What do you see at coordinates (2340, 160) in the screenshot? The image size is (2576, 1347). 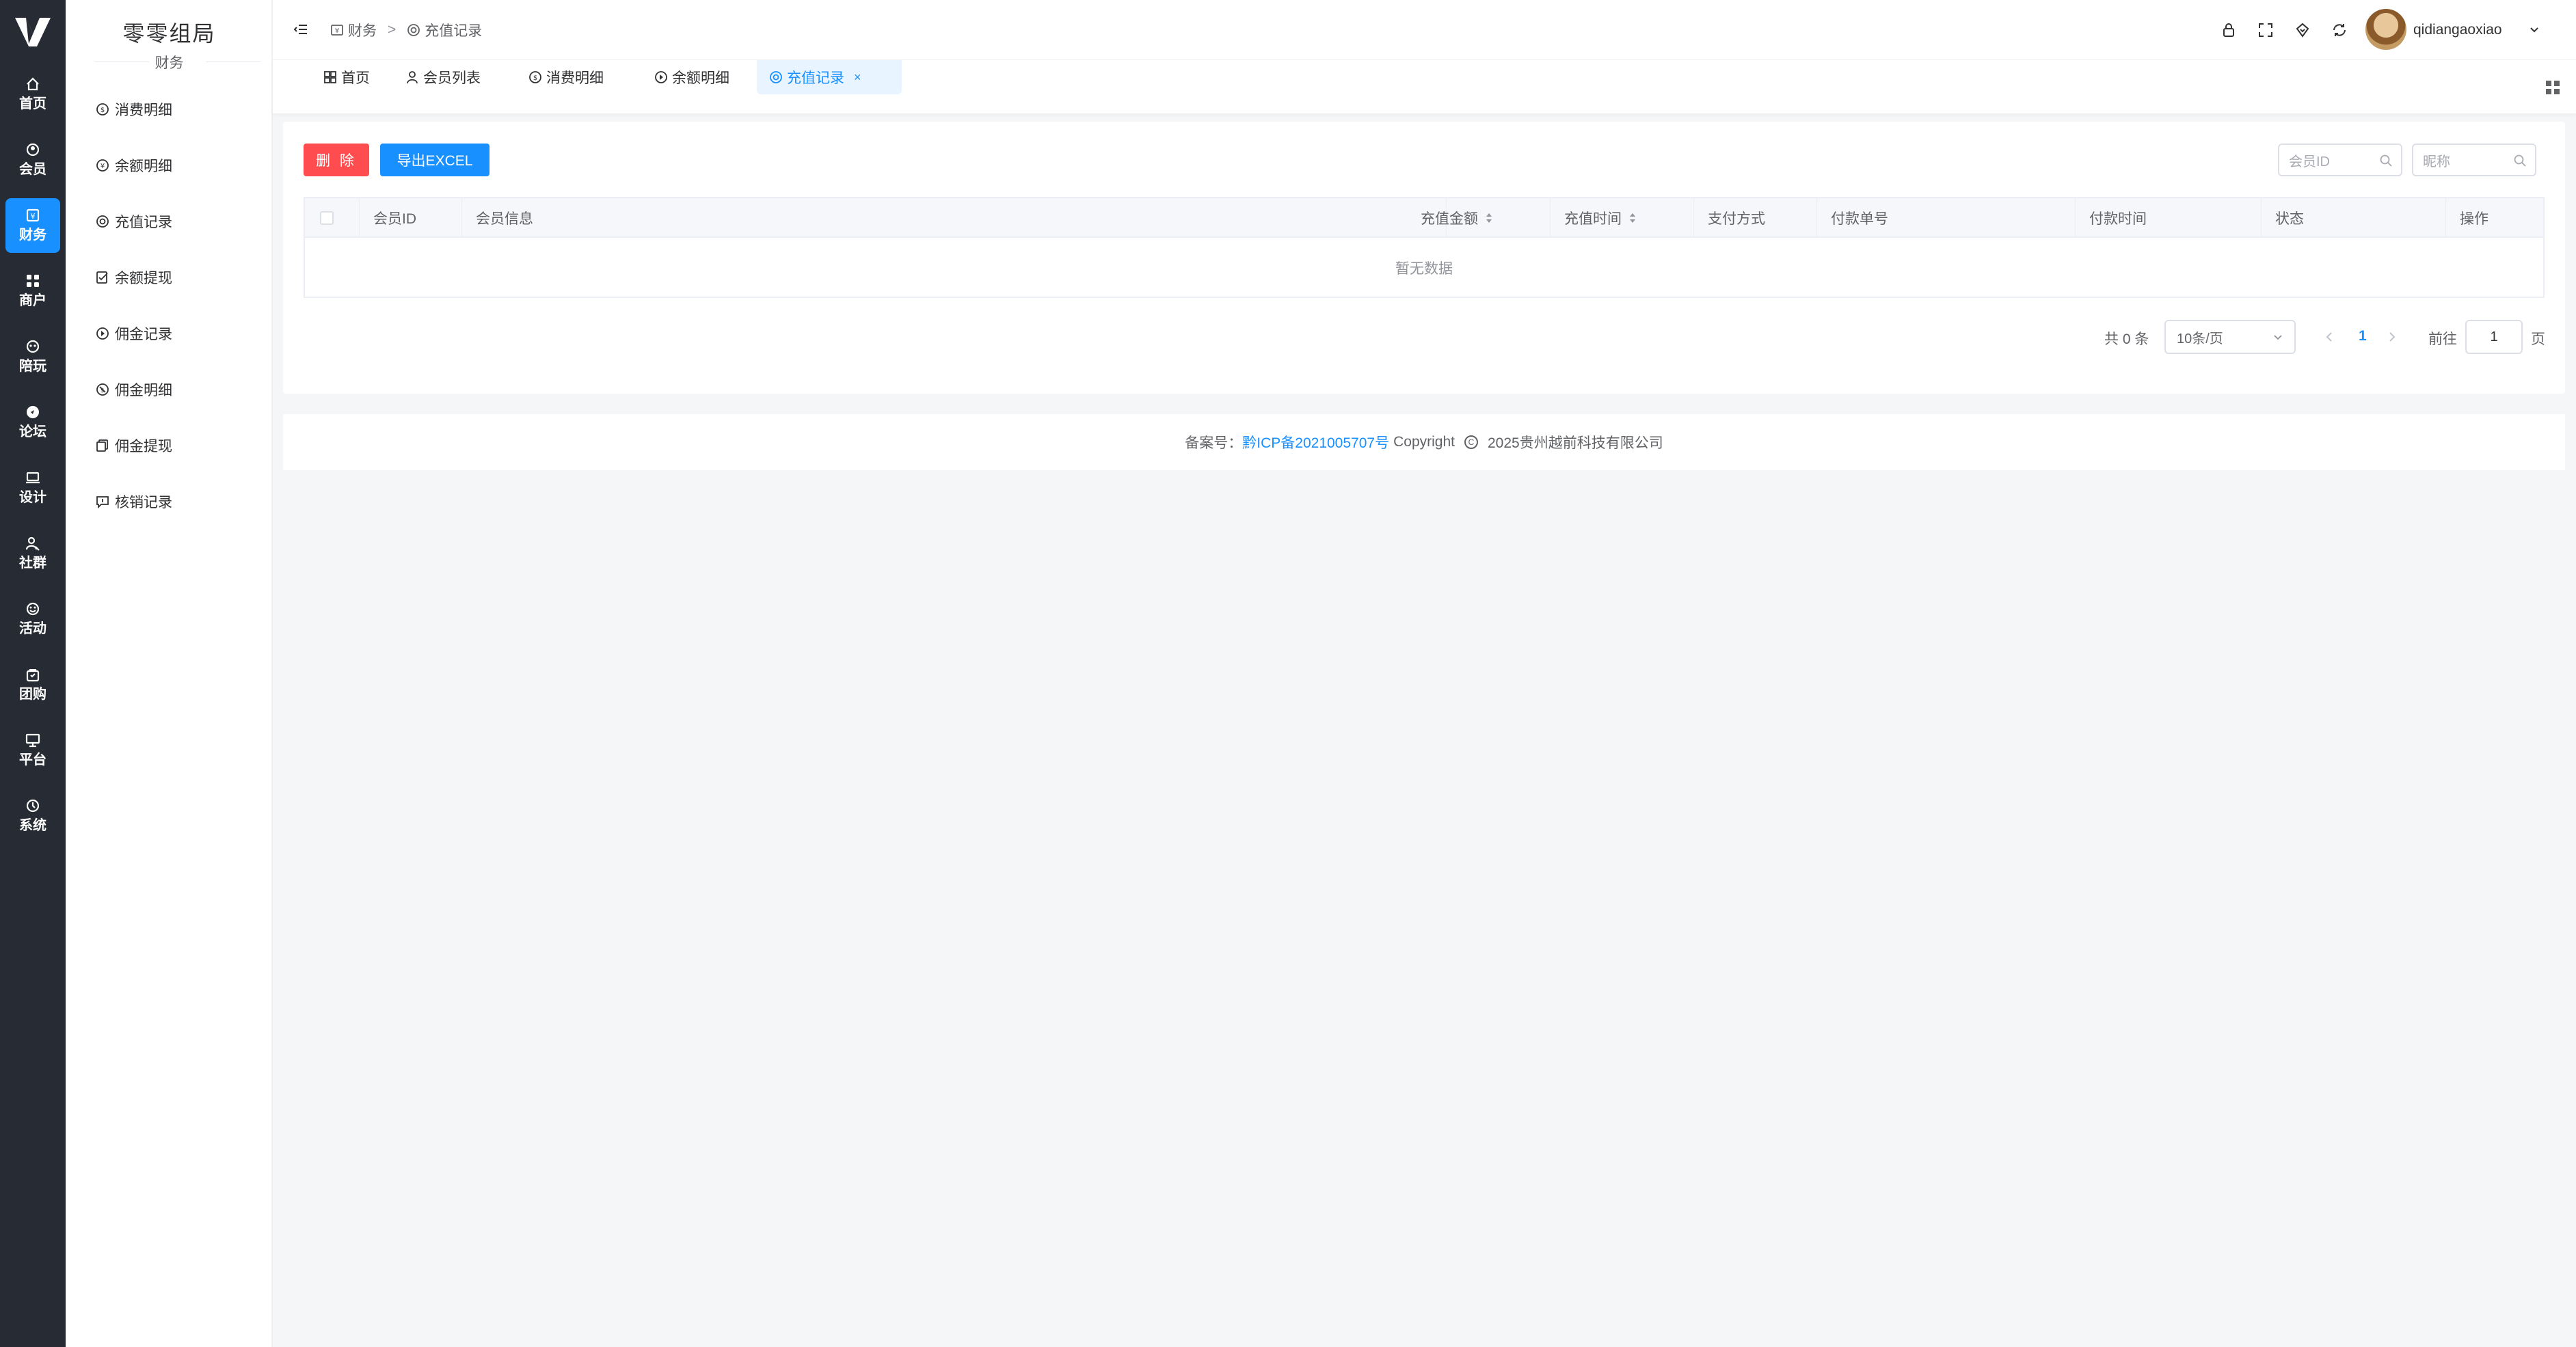 I see `member-id-search-input: 会员ID` at bounding box center [2340, 160].